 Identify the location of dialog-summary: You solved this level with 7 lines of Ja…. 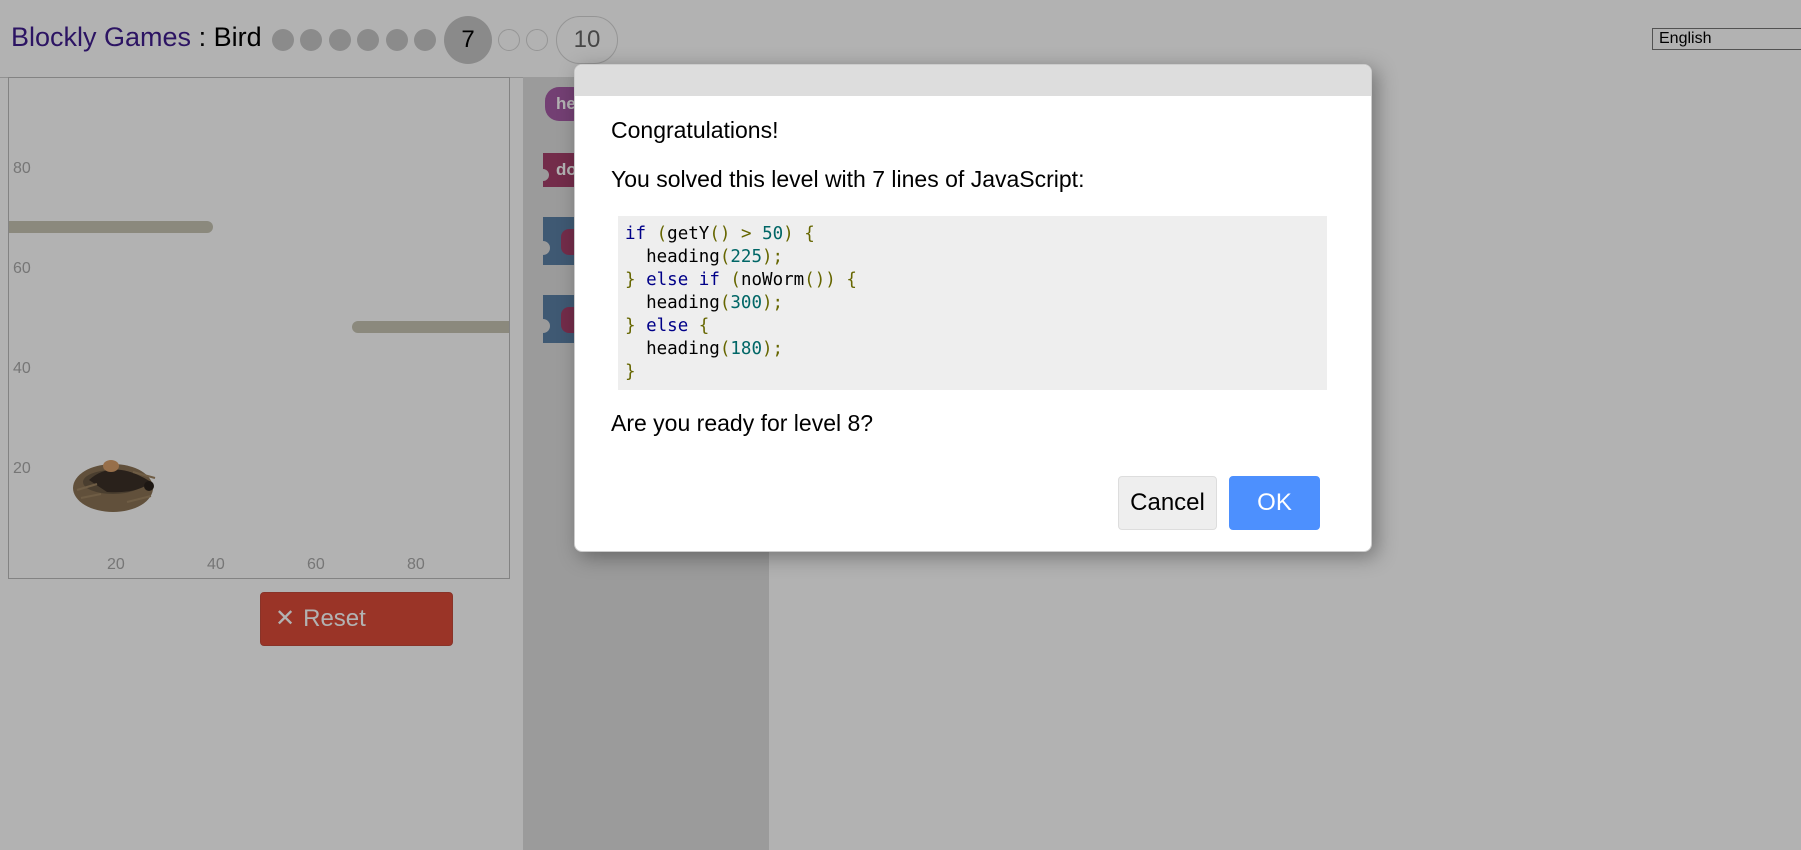
(848, 179).